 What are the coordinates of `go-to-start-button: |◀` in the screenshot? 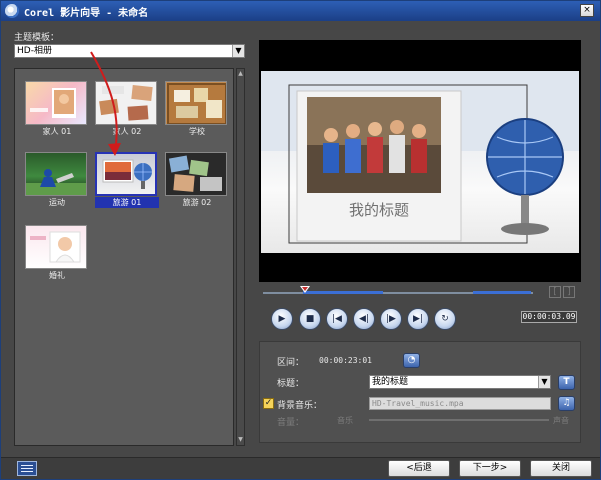 It's located at (337, 319).